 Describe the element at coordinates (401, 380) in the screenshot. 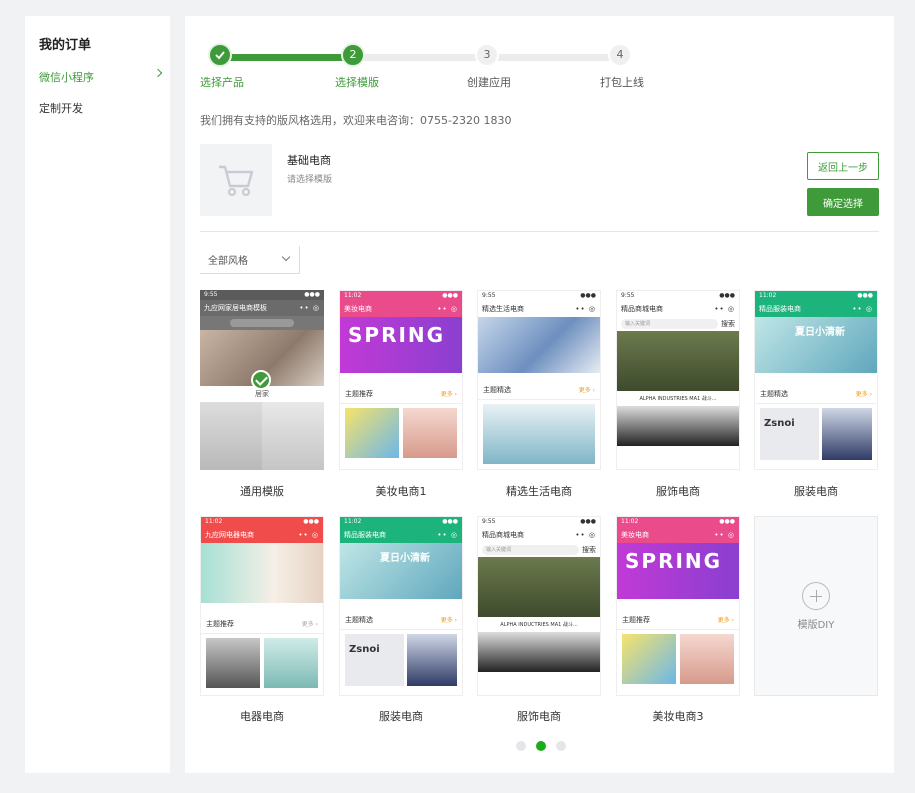

I see `template-card-beauty-1: 11:02 ●●● 美妆电商 •• ◎ SPRING 主题推荐 更多 ›` at that location.